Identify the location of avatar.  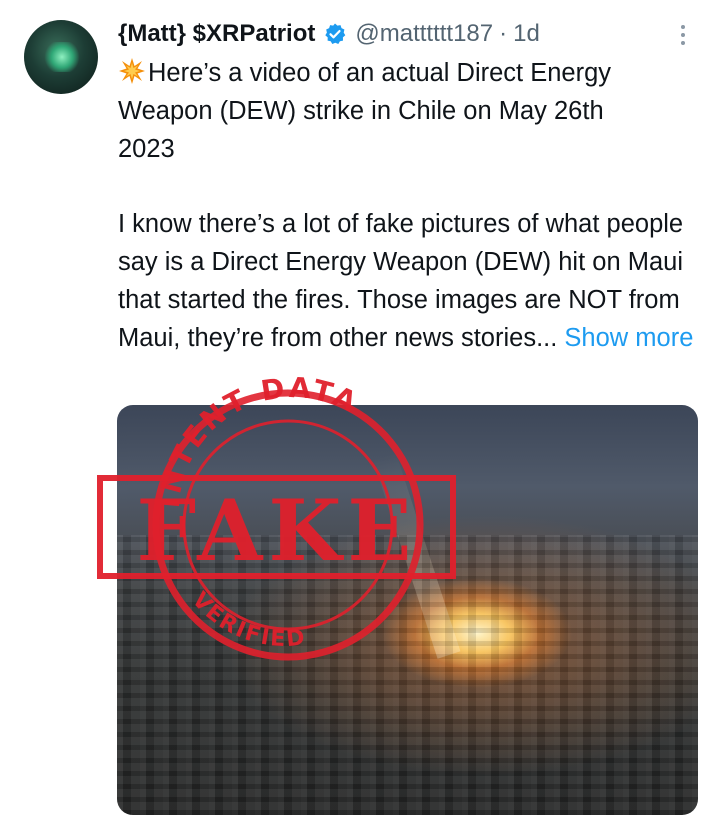
(61, 57).